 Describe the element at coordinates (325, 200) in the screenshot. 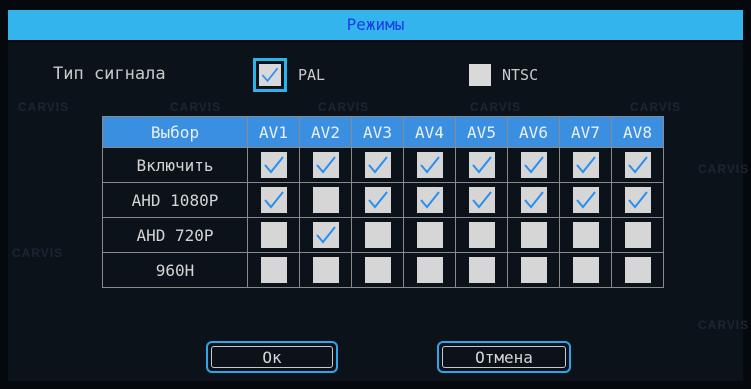

I see `ahd1080p-av2-checkbox` at that location.